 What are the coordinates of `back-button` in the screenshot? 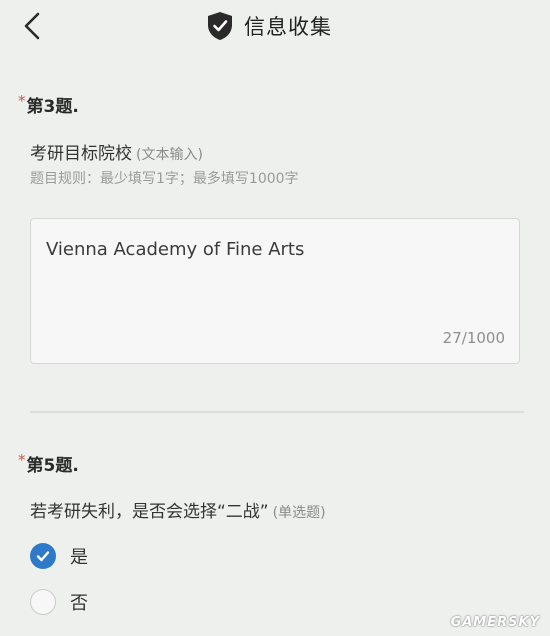 It's located at (33, 26).